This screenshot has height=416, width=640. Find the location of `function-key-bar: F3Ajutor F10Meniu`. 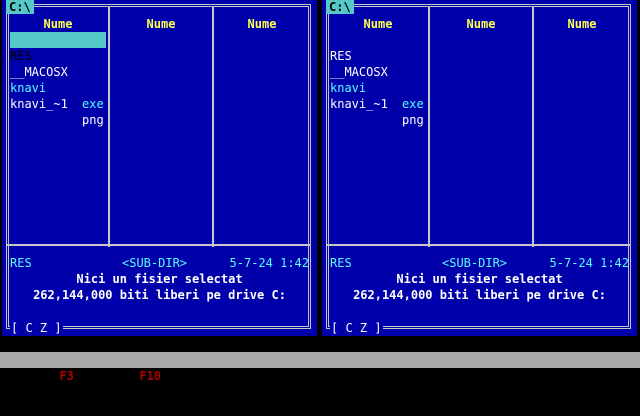

function-key-bar: F3Ajutor F10Meniu is located at coordinates (320, 367).